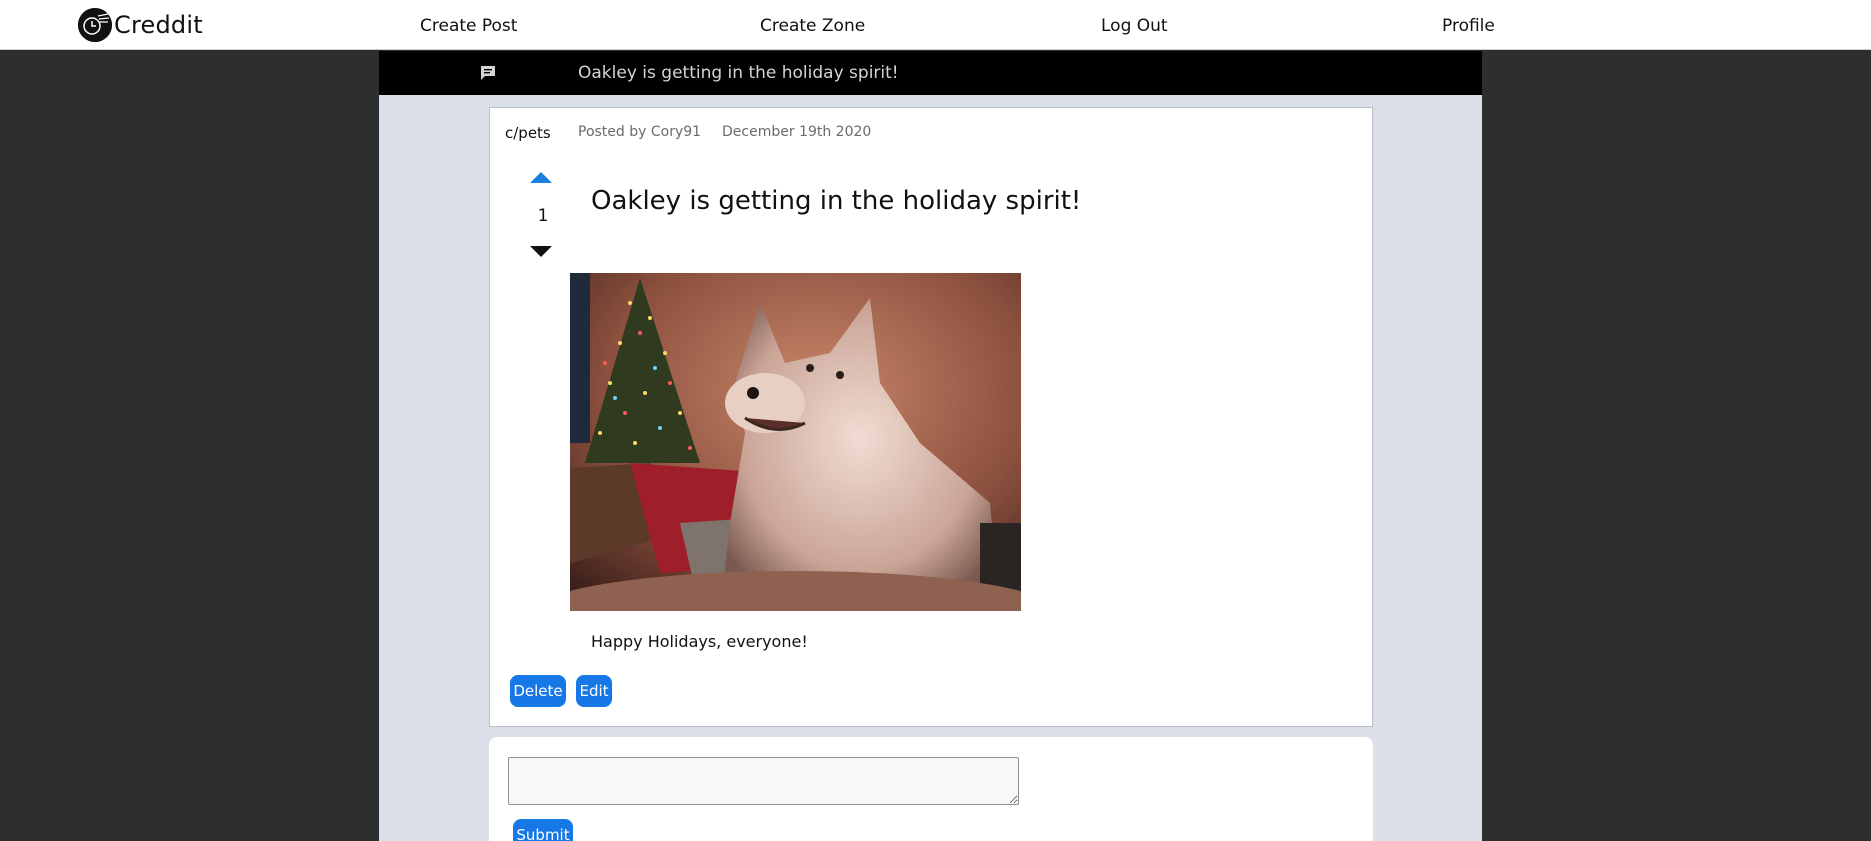  What do you see at coordinates (836, 201) in the screenshot?
I see `post-title: Oakley is getting in the holiday spirit!` at bounding box center [836, 201].